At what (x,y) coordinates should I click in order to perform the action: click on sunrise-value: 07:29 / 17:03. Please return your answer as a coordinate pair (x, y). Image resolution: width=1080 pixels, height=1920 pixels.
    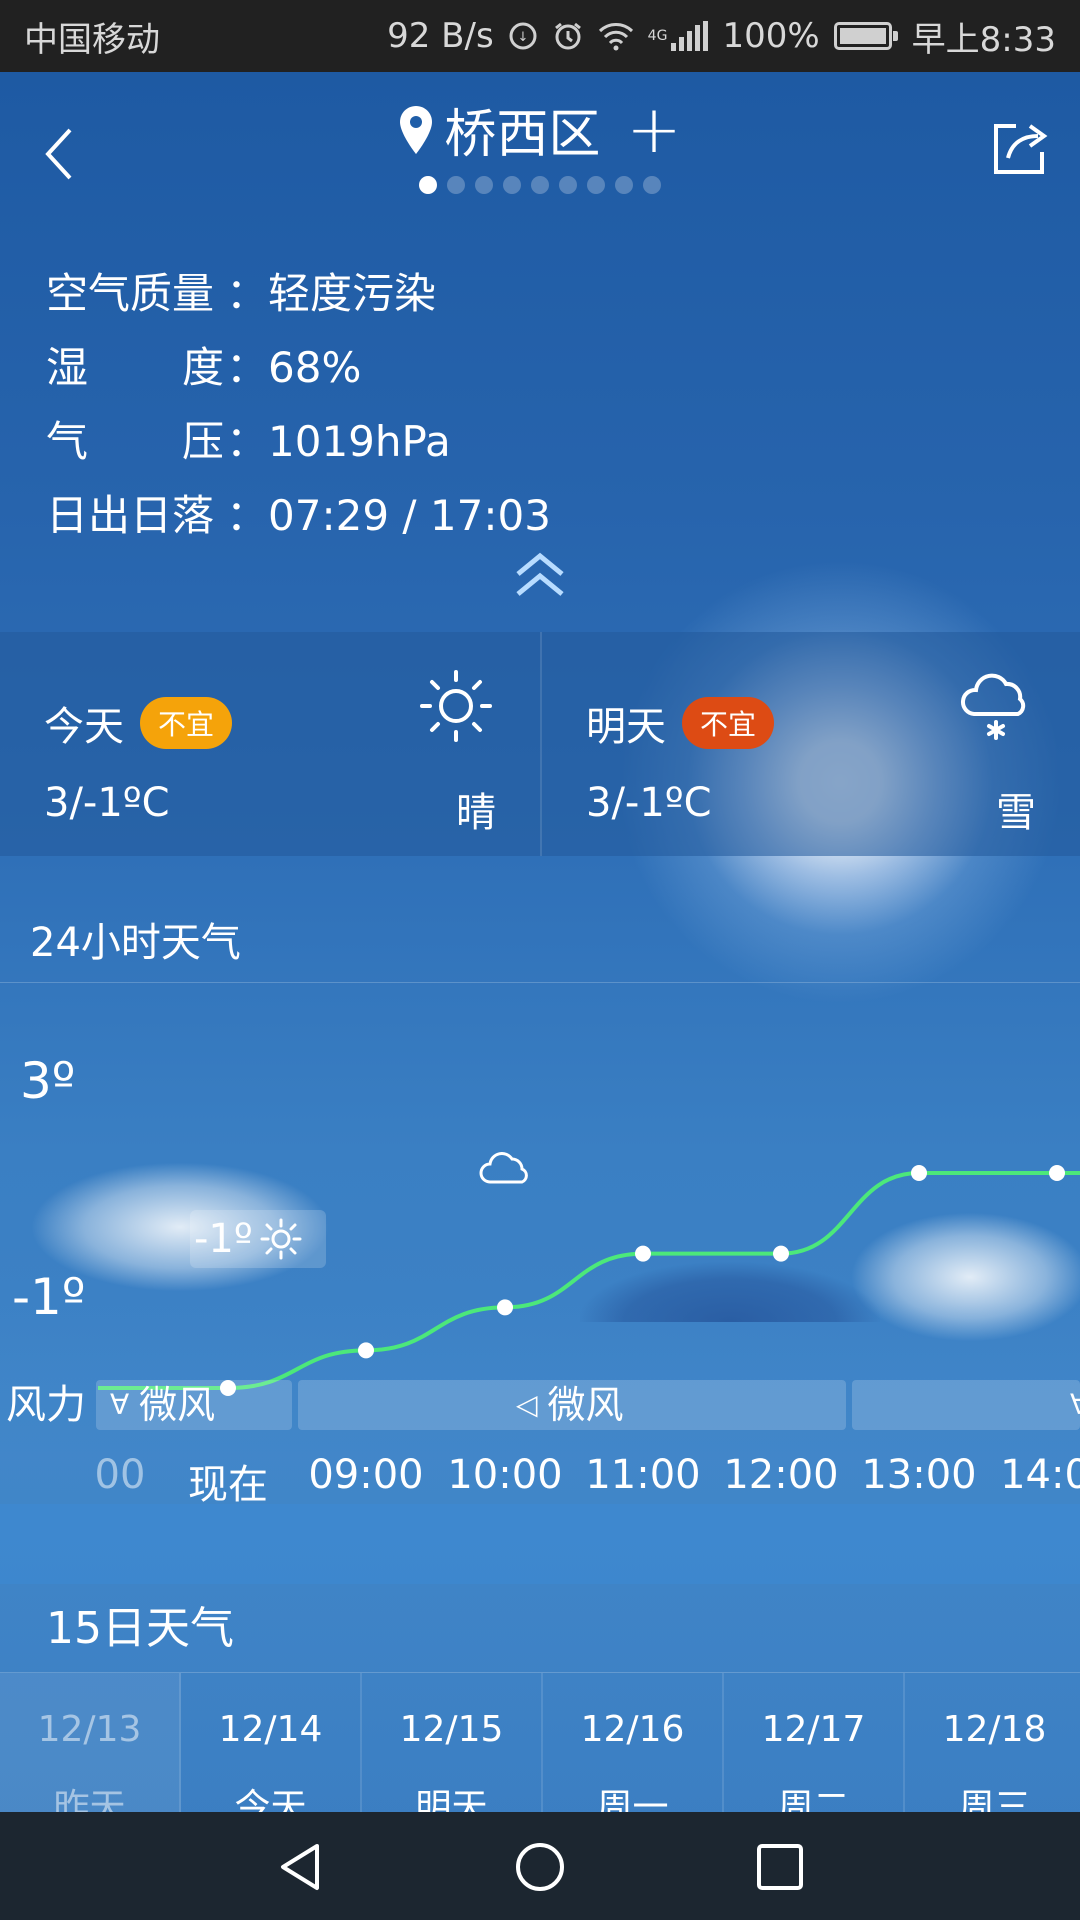
    Looking at the image, I should click on (409, 515).